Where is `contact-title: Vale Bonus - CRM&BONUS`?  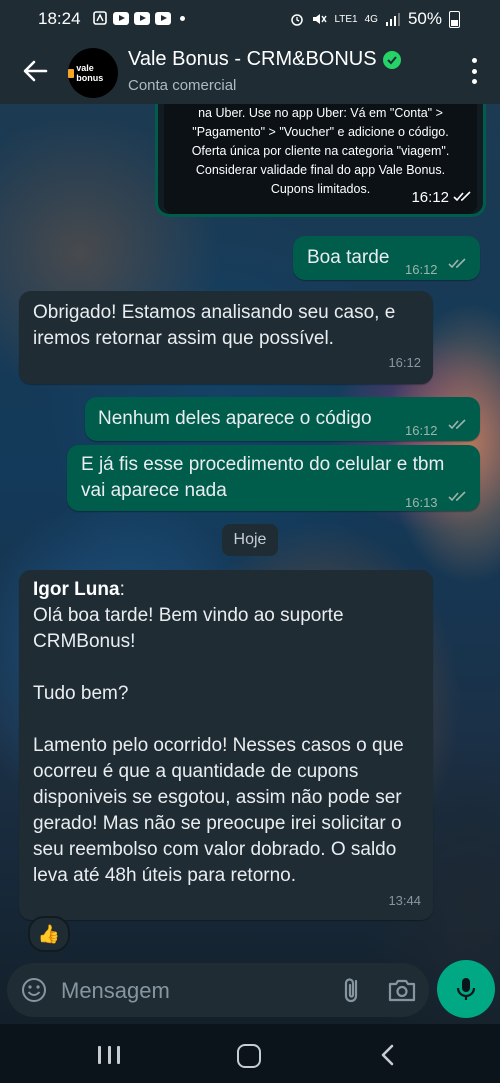 contact-title: Vale Bonus - CRM&BONUS is located at coordinates (264, 59).